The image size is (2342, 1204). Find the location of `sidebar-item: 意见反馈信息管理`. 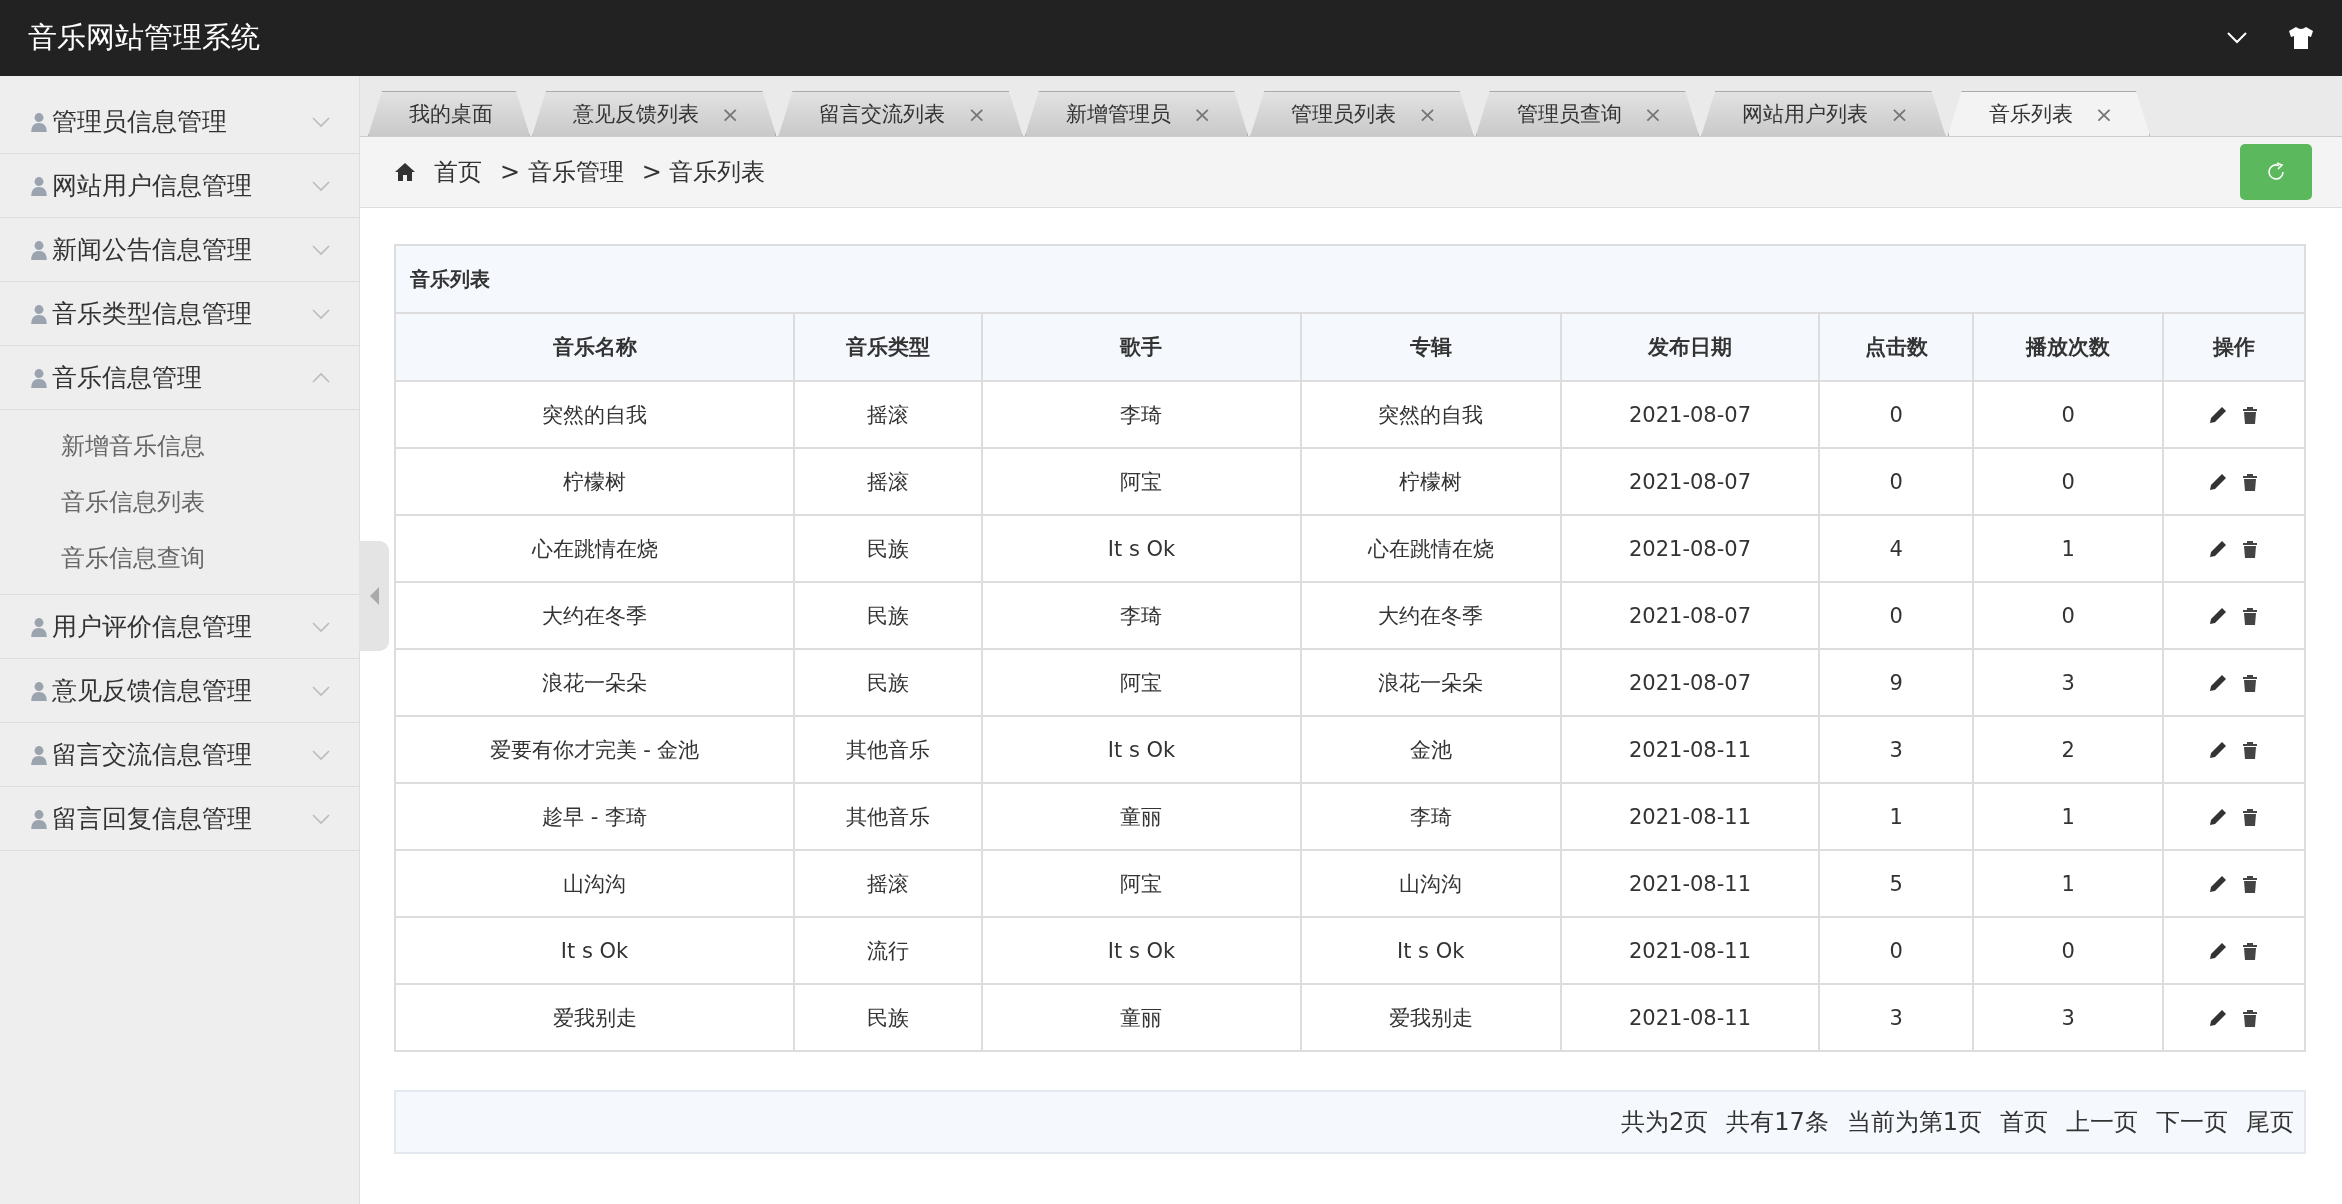

sidebar-item: 意见反馈信息管理 is located at coordinates (179, 691).